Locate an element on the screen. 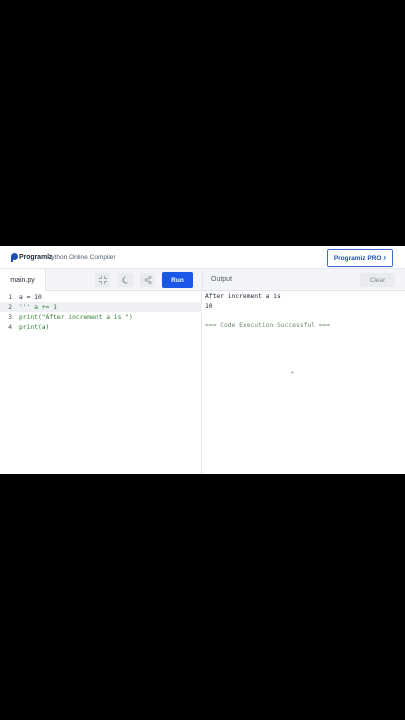  moon-icon is located at coordinates (124, 280).